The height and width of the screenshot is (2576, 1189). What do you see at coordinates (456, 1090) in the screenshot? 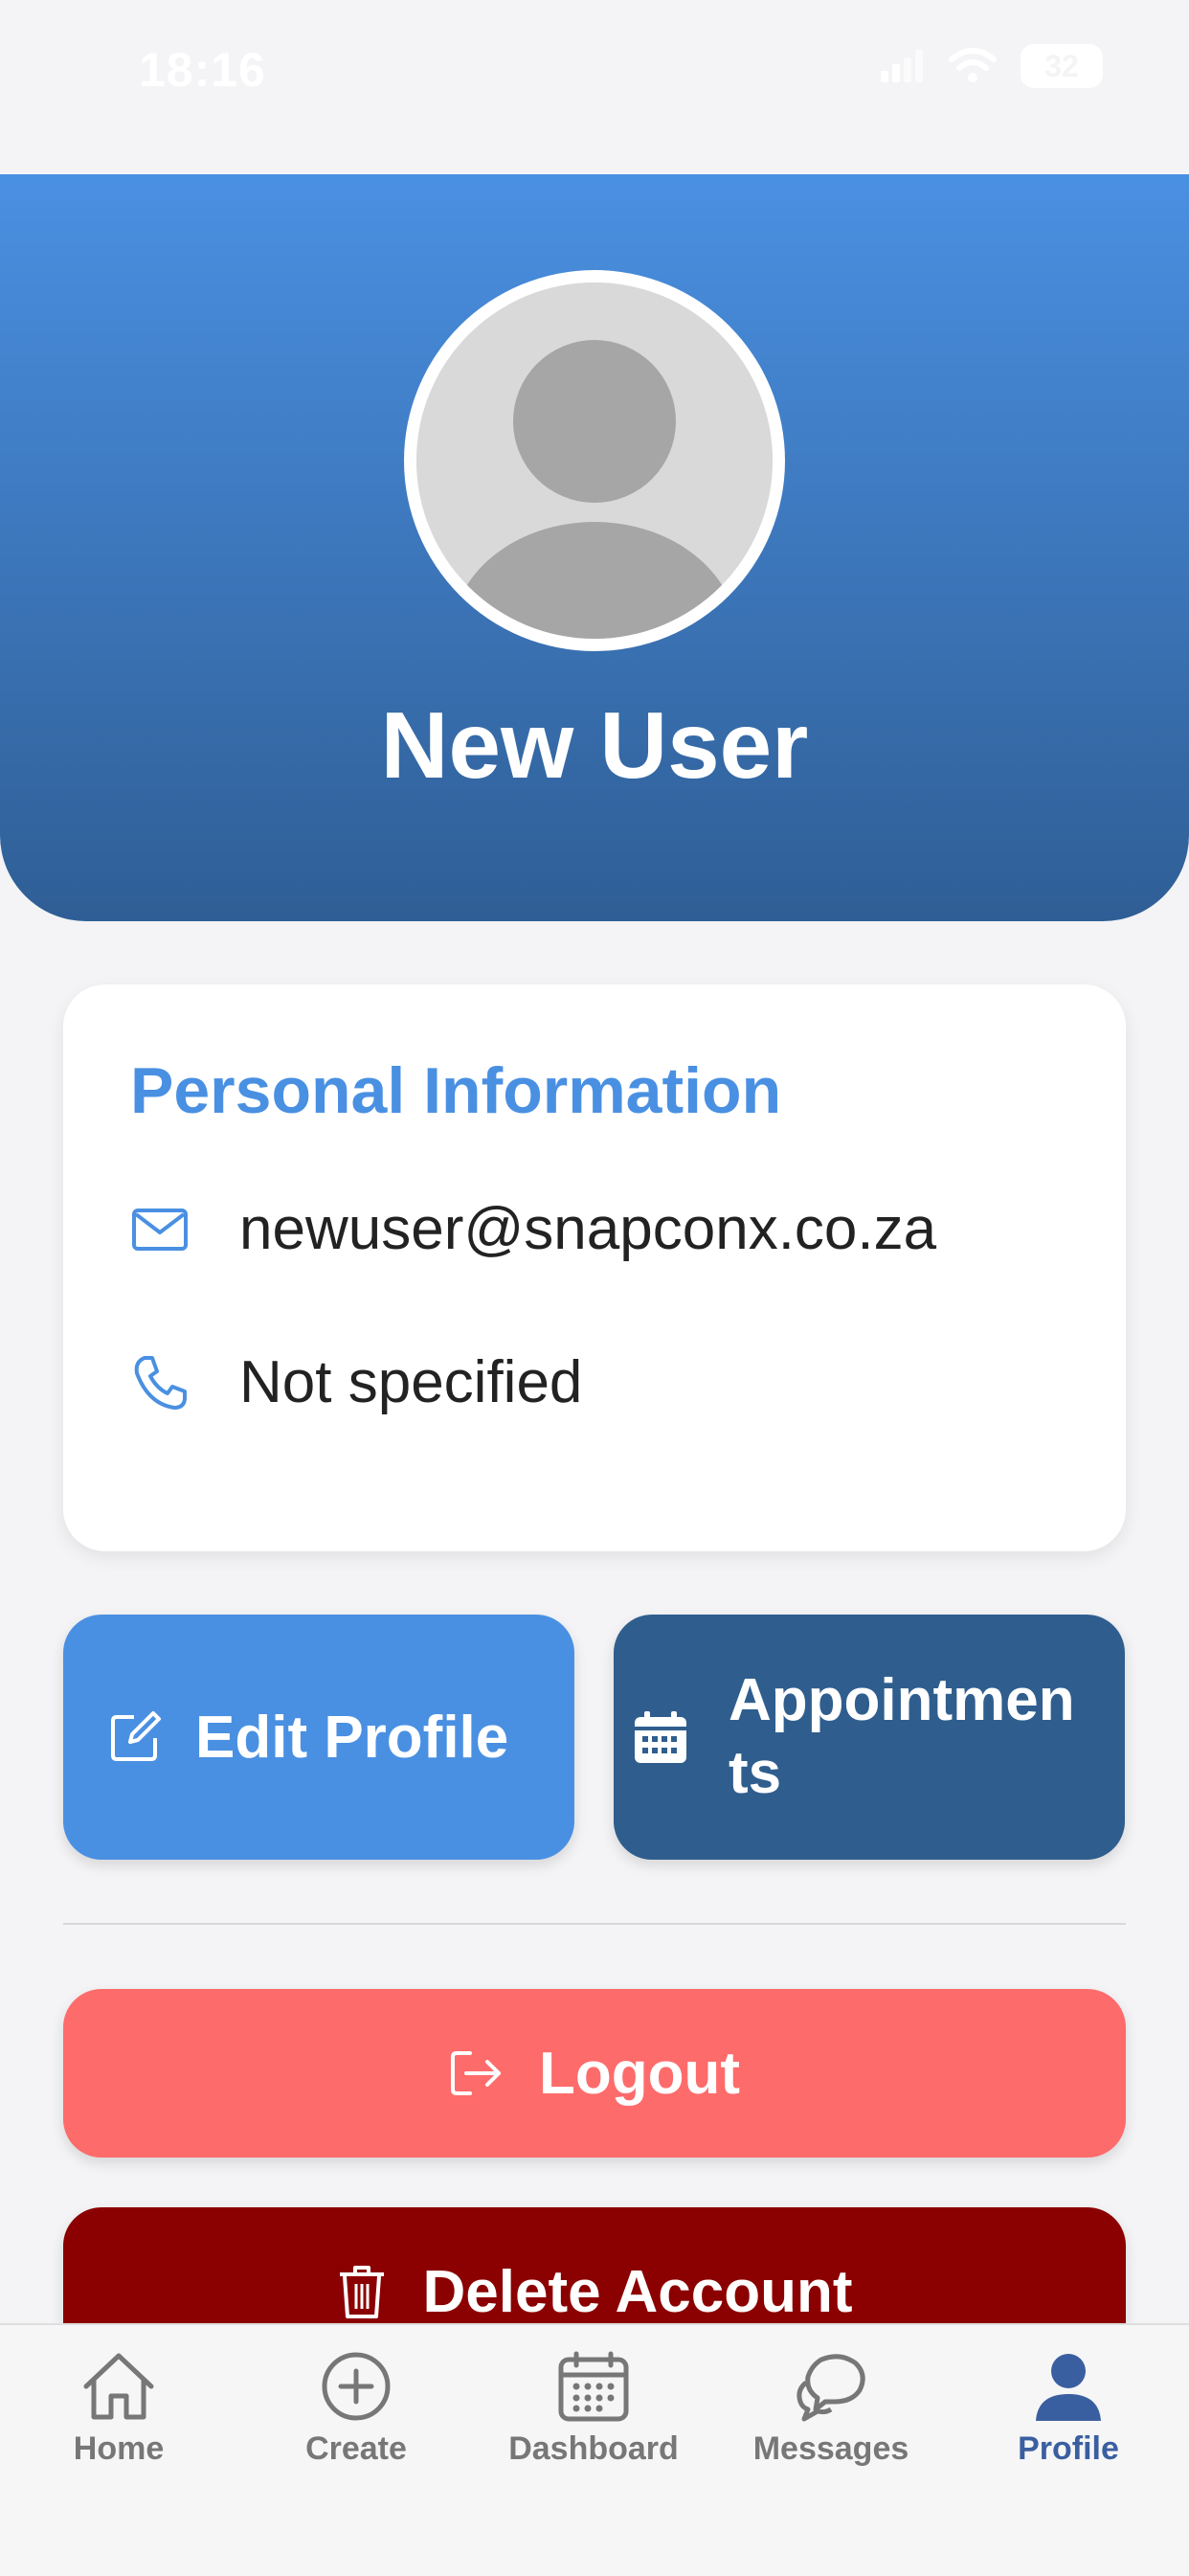
I see `personal-info-title: Personal Information` at bounding box center [456, 1090].